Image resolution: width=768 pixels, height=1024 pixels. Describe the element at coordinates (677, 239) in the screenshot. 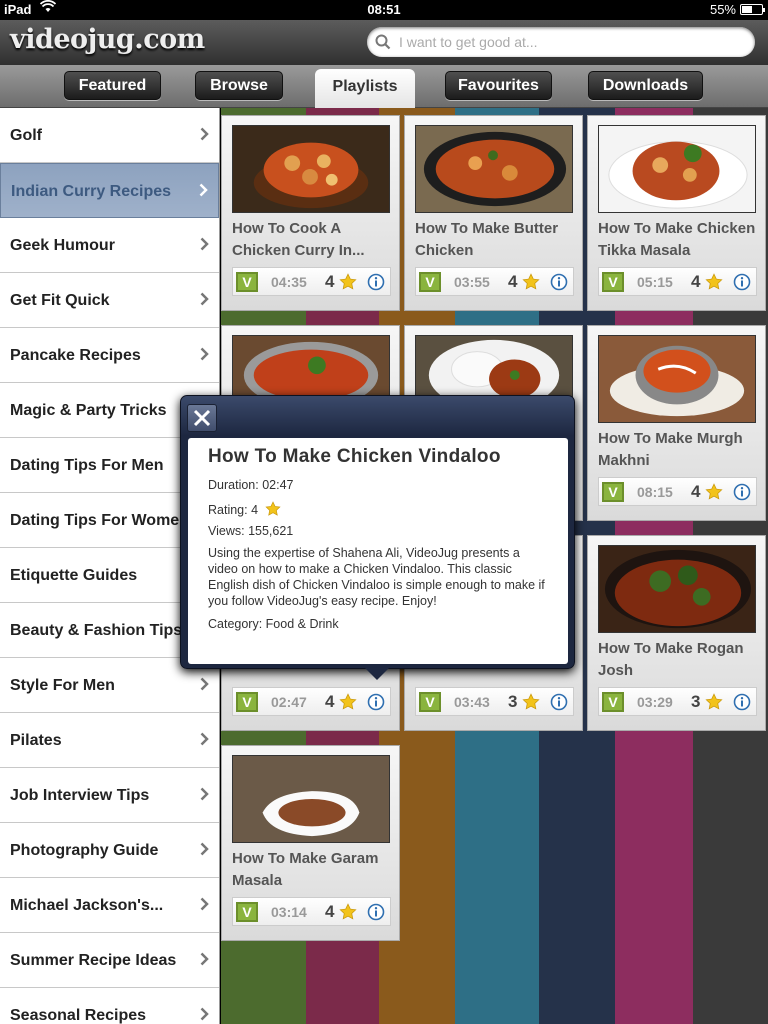

I see `video-title: How To Make Chicken Tikka Masala` at that location.